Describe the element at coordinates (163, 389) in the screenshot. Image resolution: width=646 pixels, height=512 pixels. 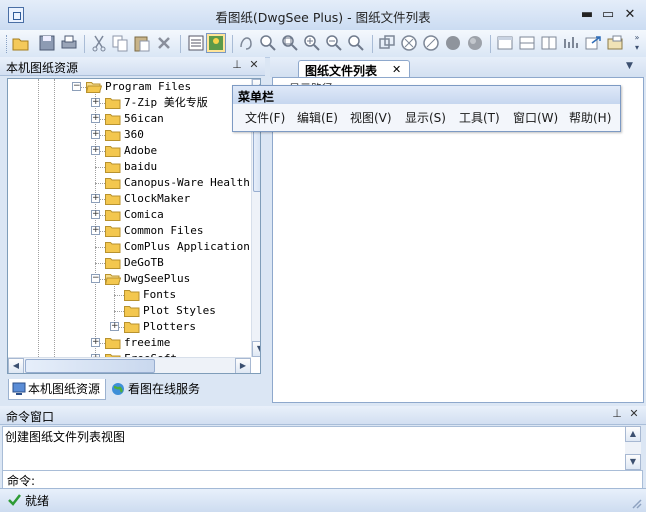
I see `tab-online-service: 看图在线服务` at that location.